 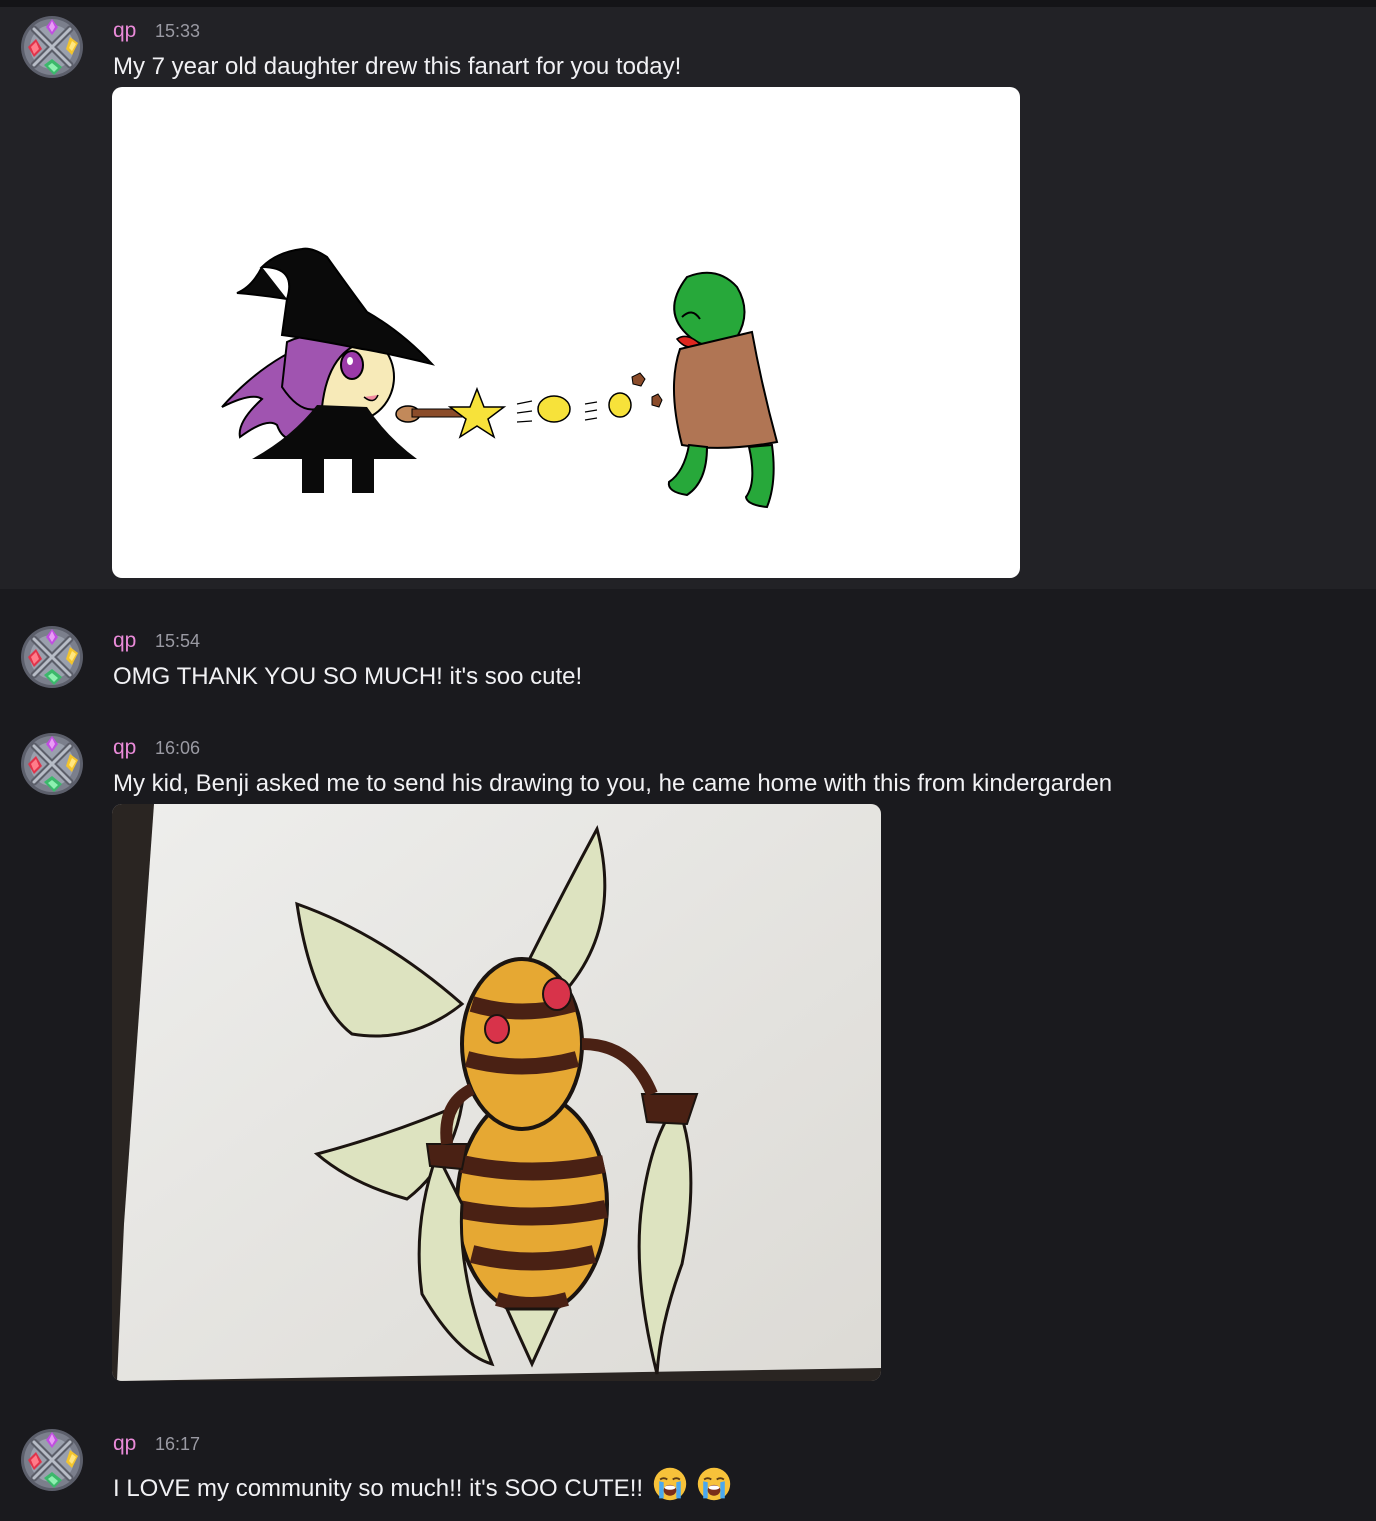 What do you see at coordinates (500, 378) in the screenshot?
I see `witch-drawing-image` at bounding box center [500, 378].